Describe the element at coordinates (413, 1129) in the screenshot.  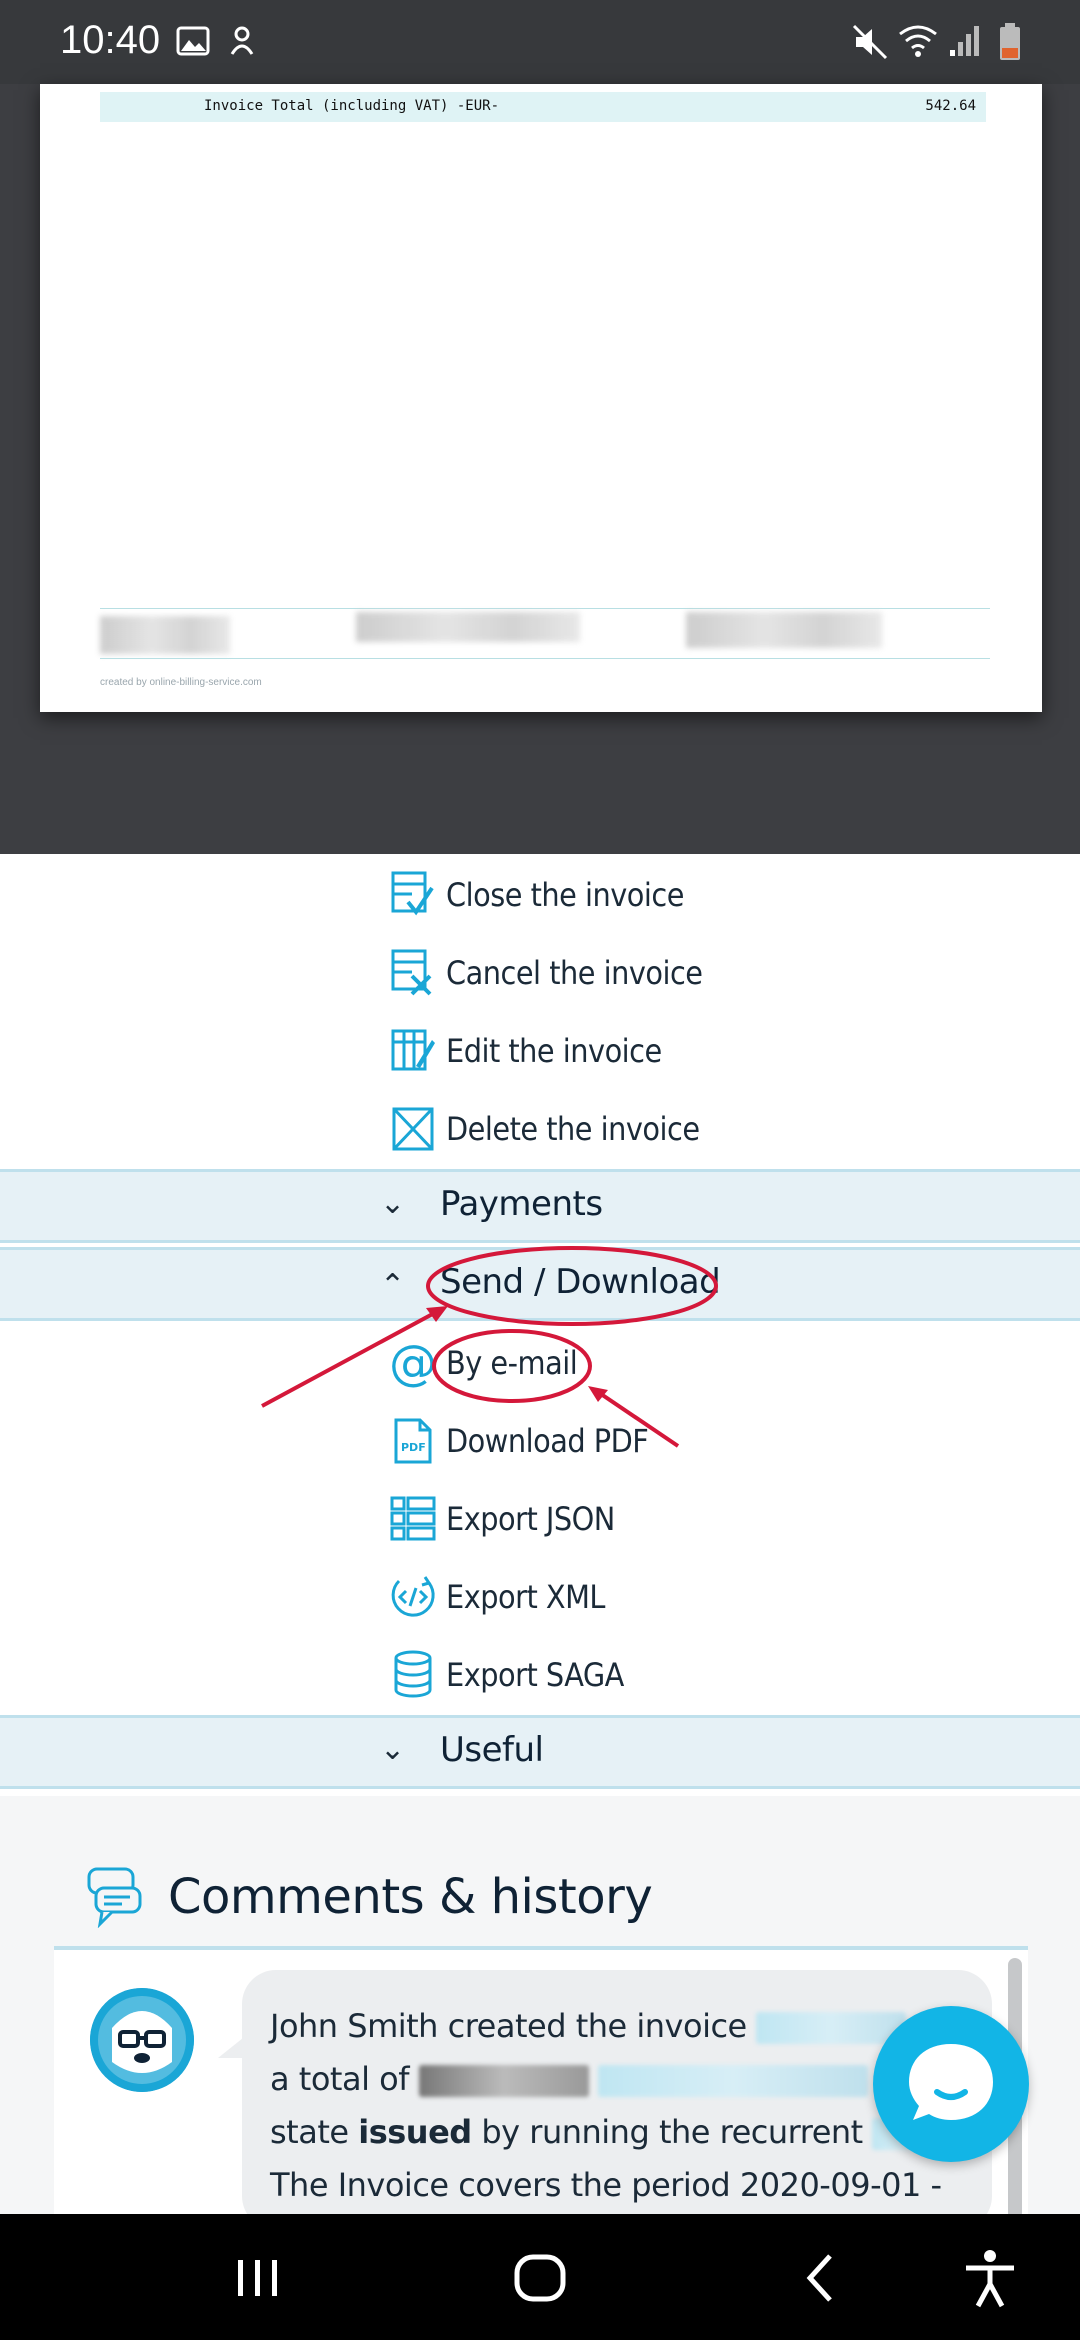
I see `delete-invoice-icon` at that location.